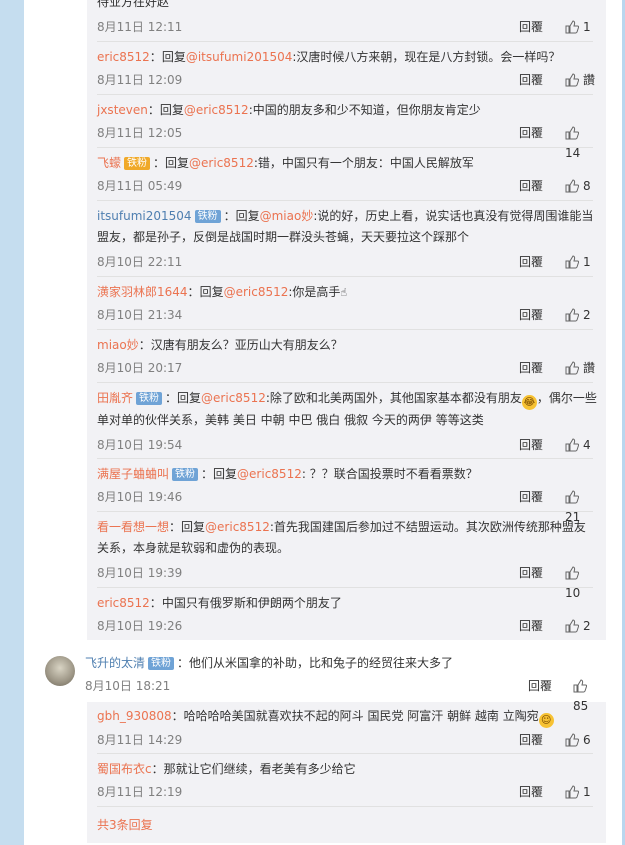 The image size is (625, 845). What do you see at coordinates (246, 345) in the screenshot?
I see `comment-text: 汉唐有朋友么？亚历山大有朋友么？` at bounding box center [246, 345].